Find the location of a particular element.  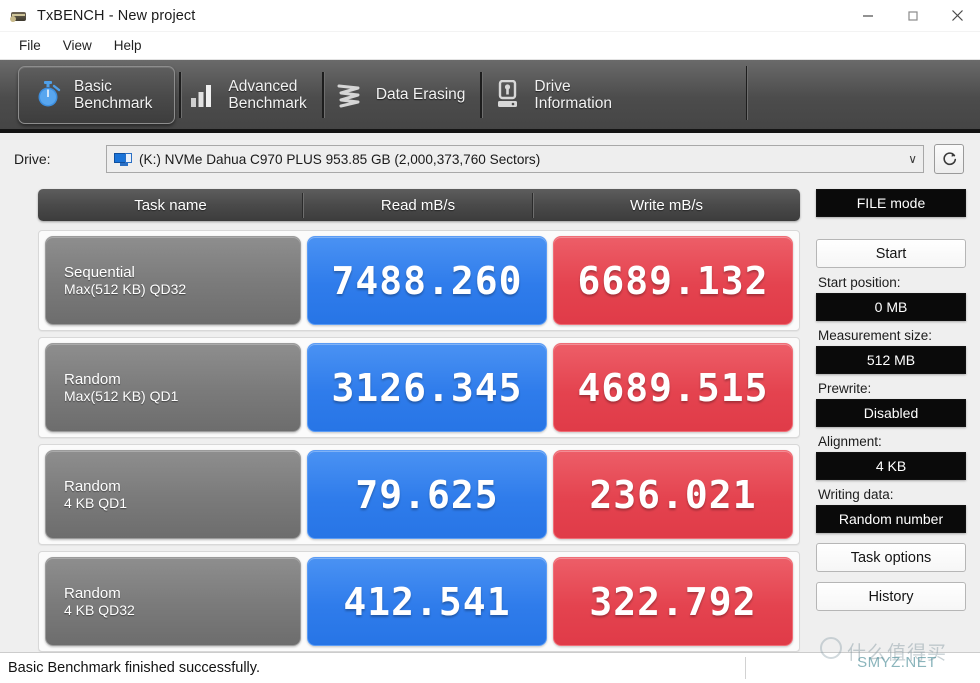

refresh-button is located at coordinates (949, 159).